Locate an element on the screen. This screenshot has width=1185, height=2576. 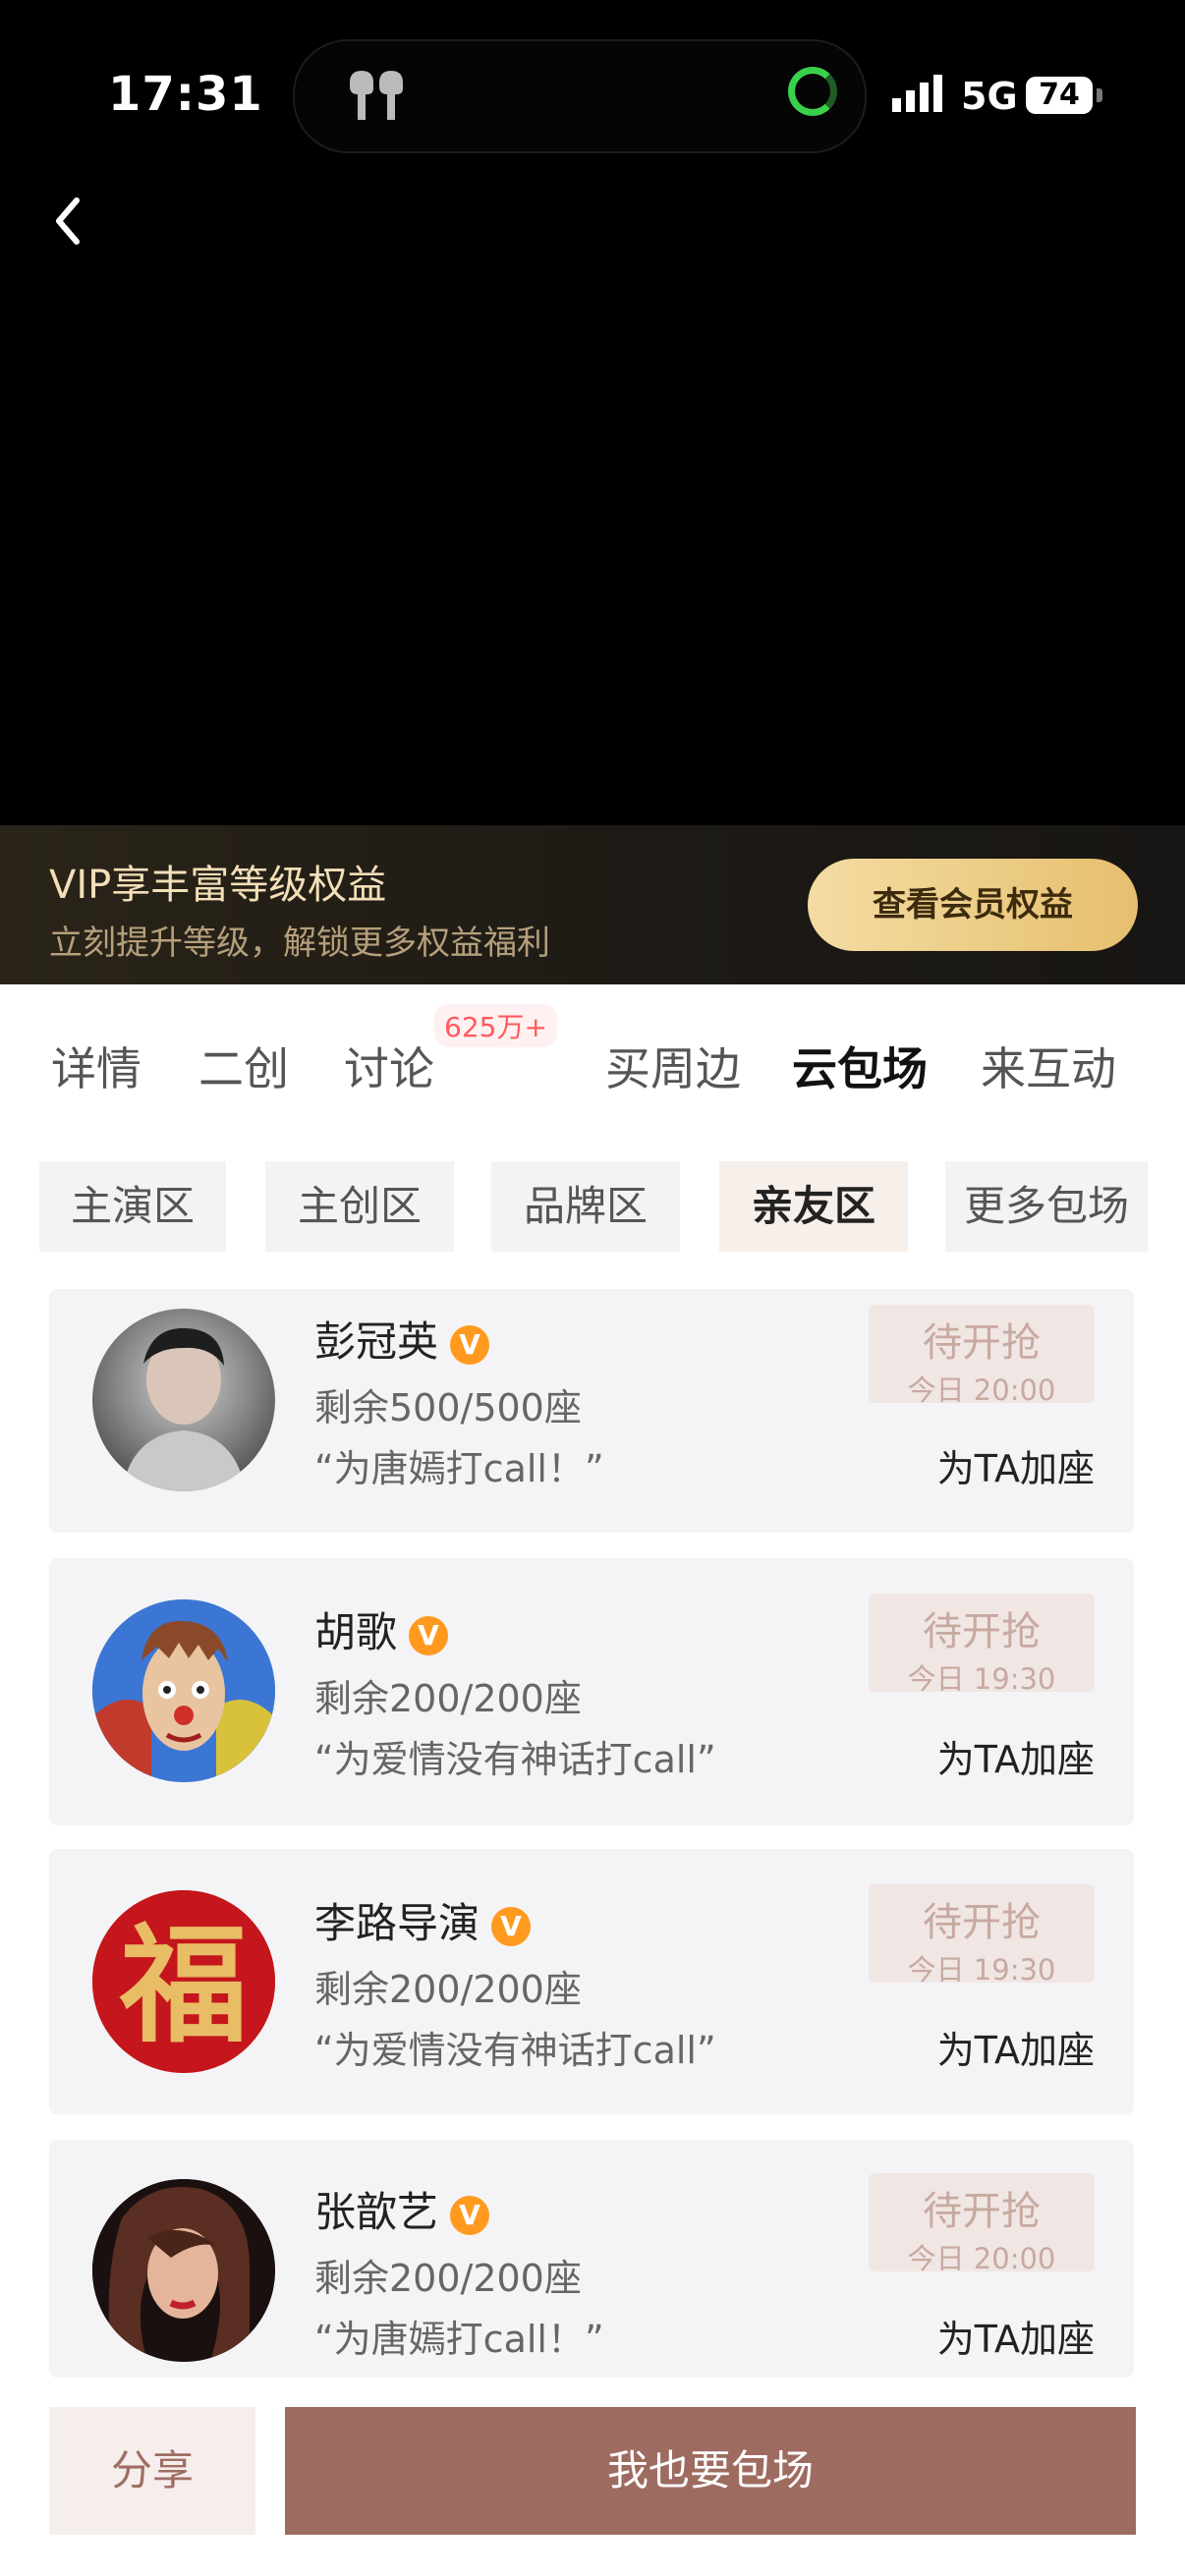
tab-fan-creations: 二创 is located at coordinates (244, 1066).